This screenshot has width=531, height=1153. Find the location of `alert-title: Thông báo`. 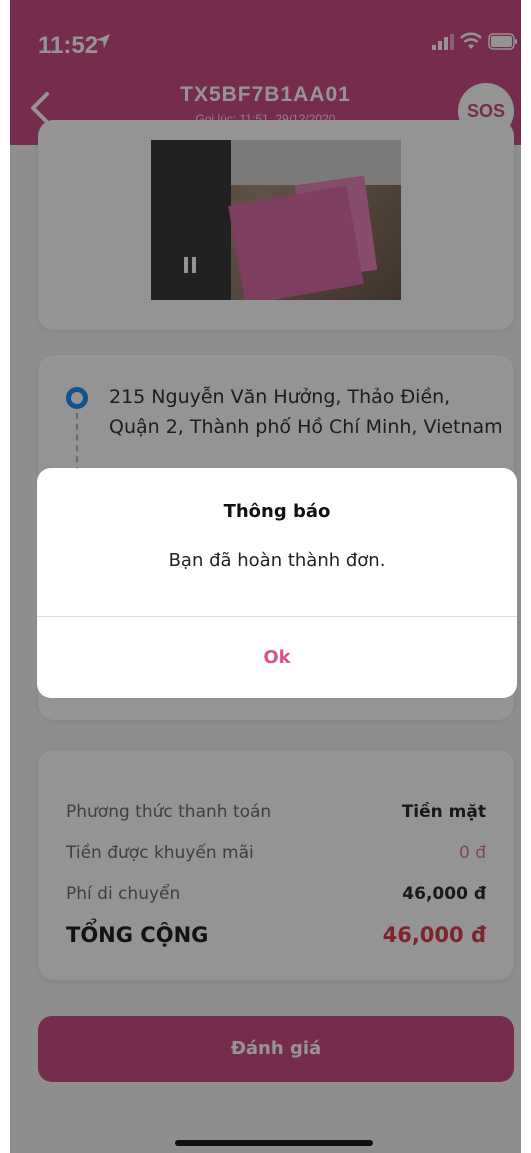

alert-title: Thông báo is located at coordinates (277, 511).